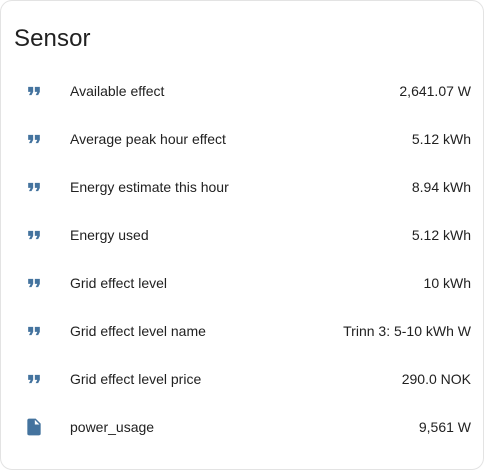 The width and height of the screenshot is (485, 470). Describe the element at coordinates (243, 427) in the screenshot. I see `entity-row-power-usage: power_usage 9,561 W` at that location.